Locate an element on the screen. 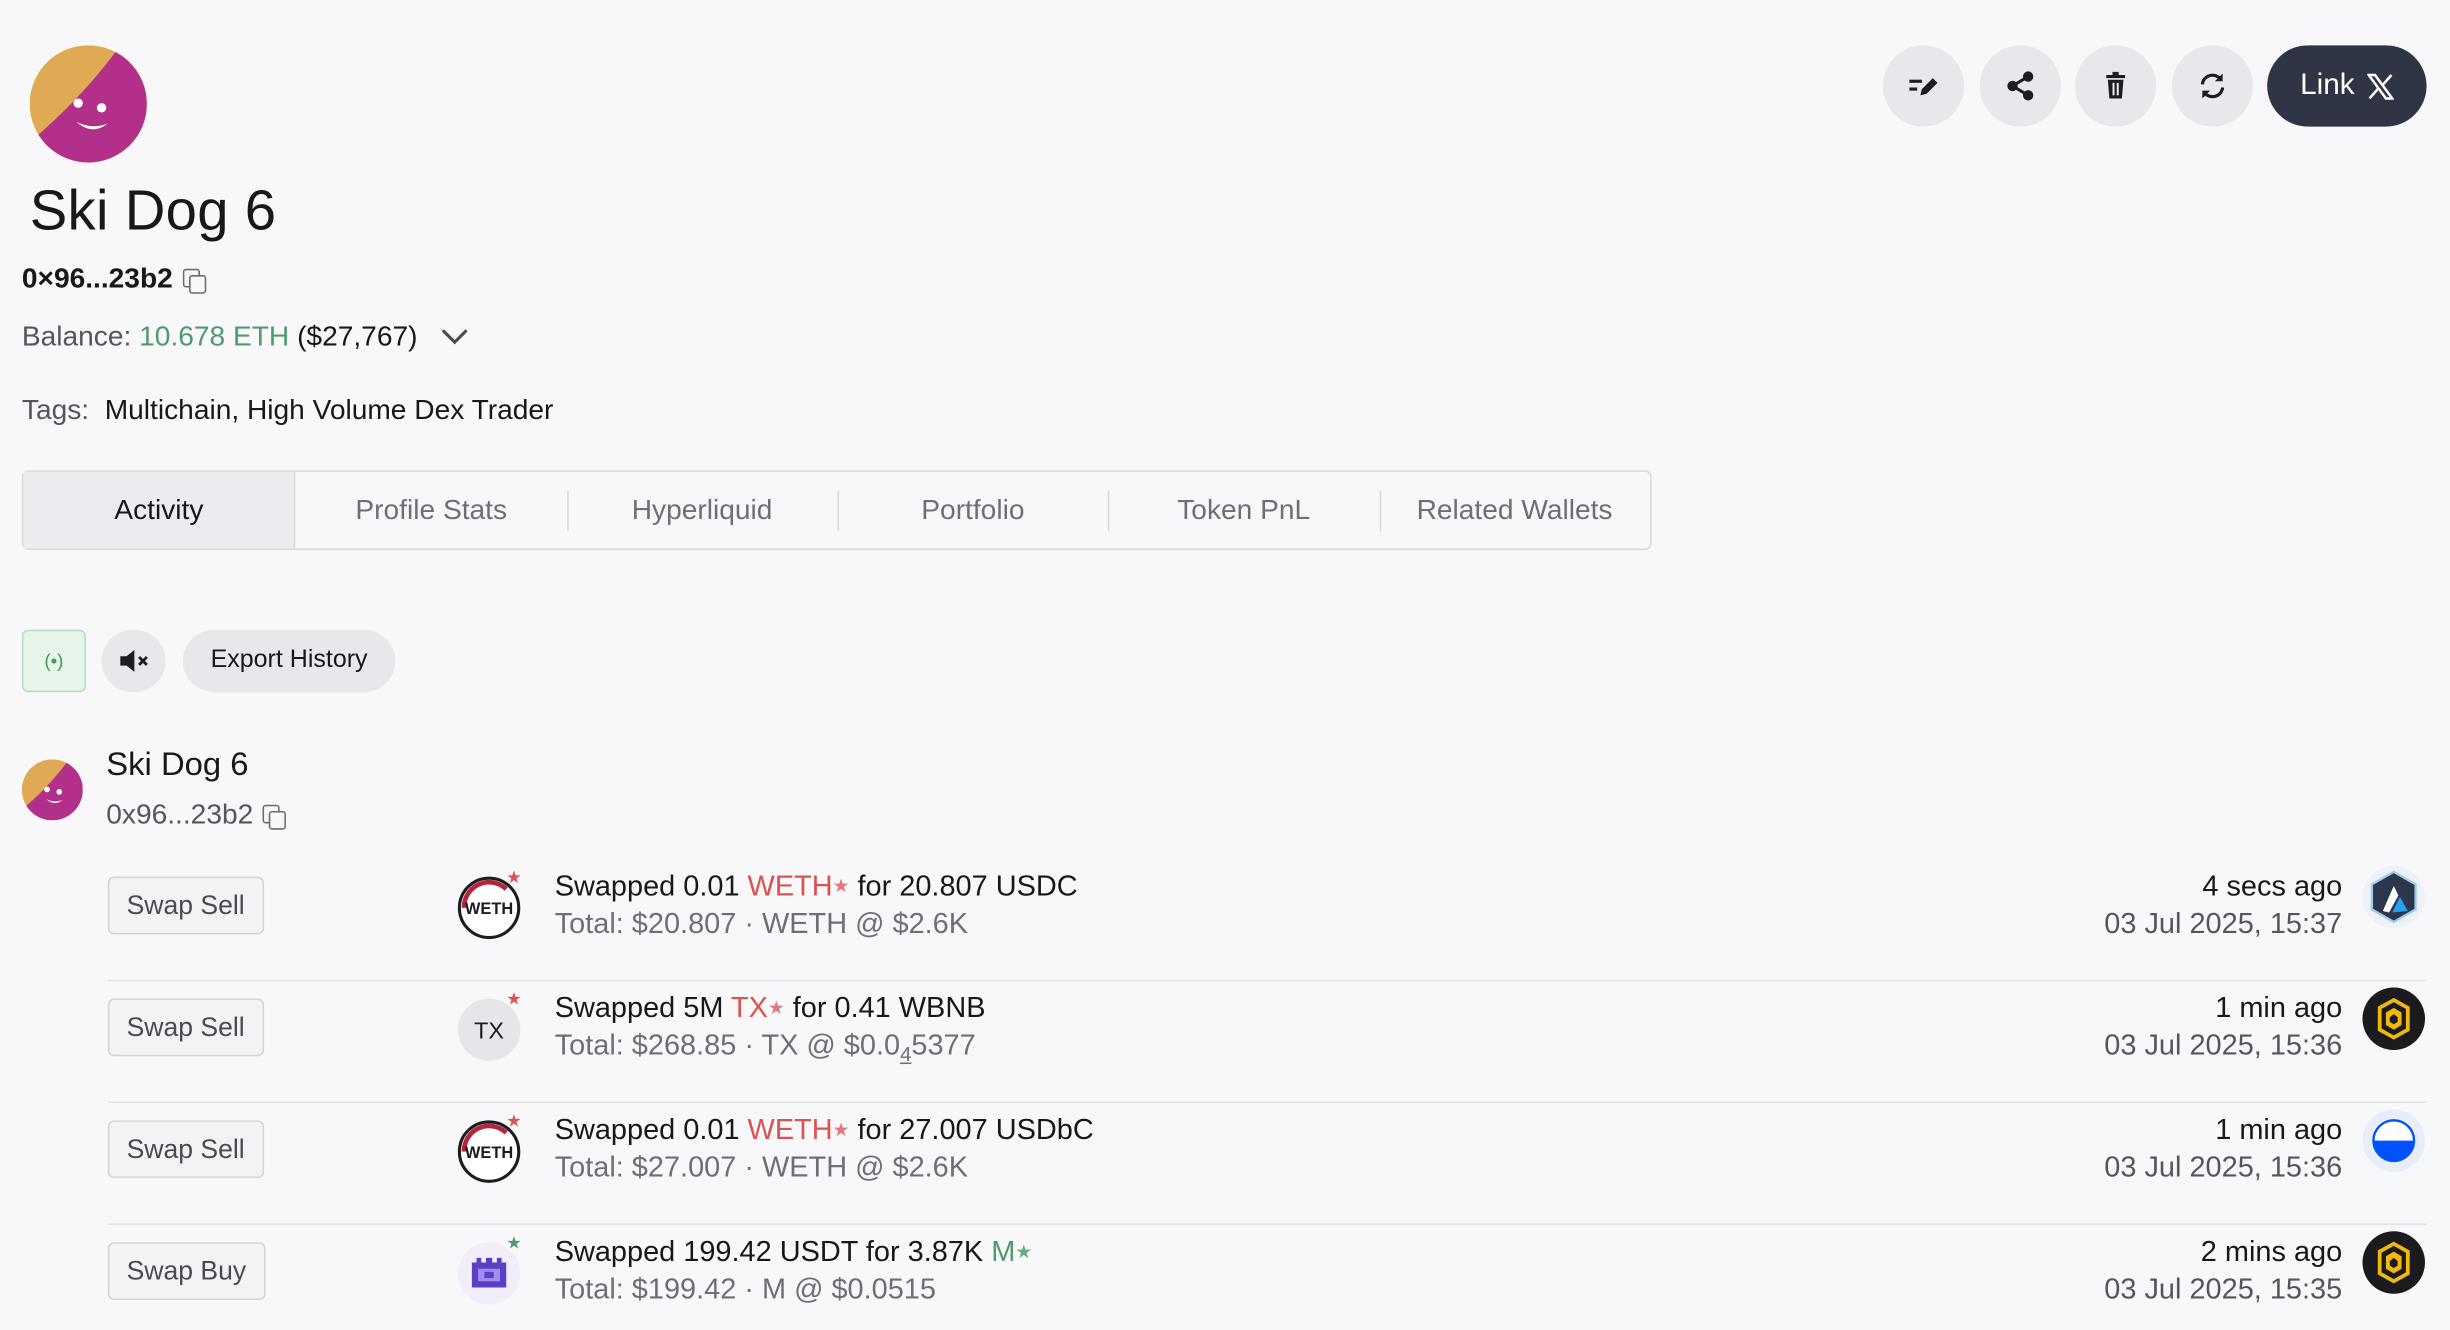 The height and width of the screenshot is (1330, 2450). delete-button is located at coordinates (2116, 86).